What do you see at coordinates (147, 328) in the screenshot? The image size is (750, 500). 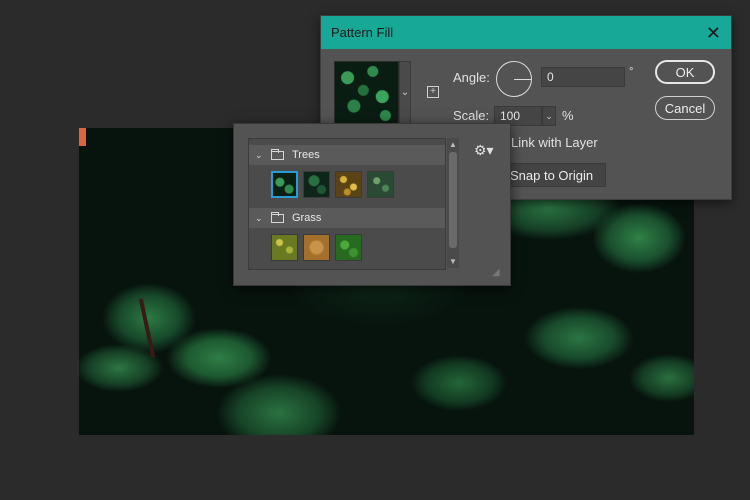 I see `leaf-stem` at bounding box center [147, 328].